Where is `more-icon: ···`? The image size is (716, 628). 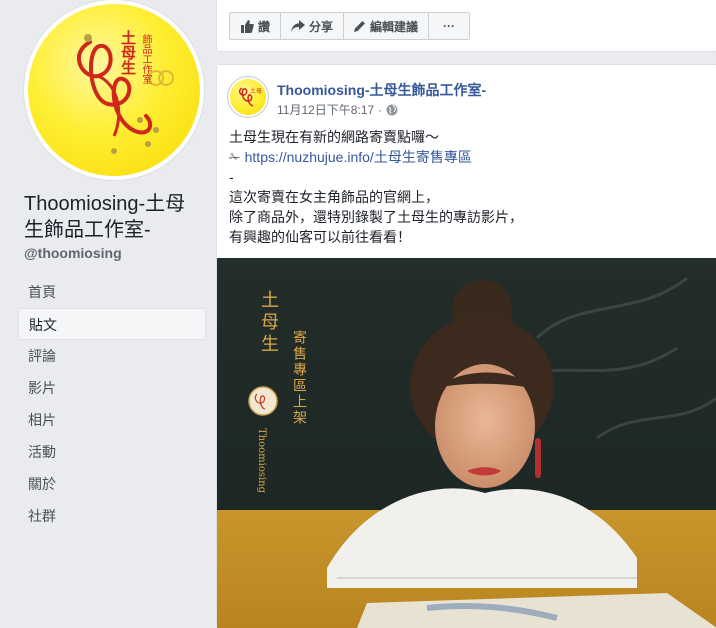 more-icon: ··· is located at coordinates (449, 26).